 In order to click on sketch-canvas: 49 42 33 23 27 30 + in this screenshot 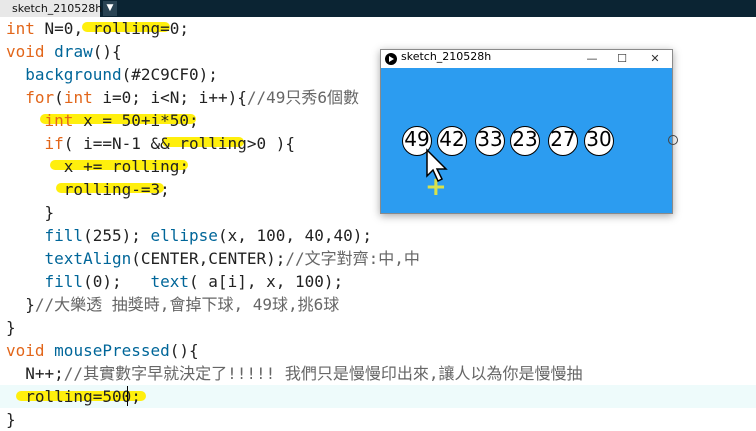, I will do `click(526, 140)`.